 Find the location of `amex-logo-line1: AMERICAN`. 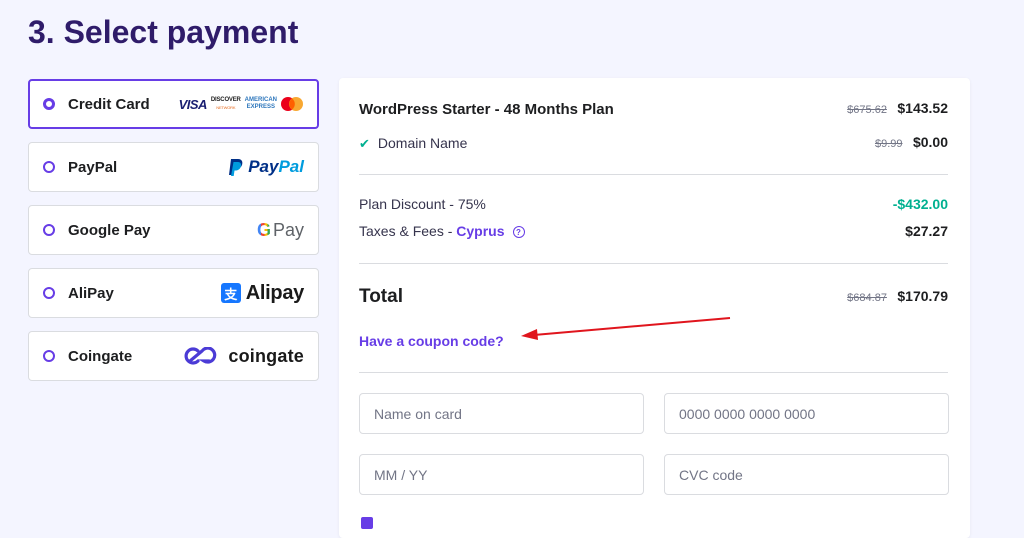

amex-logo-line1: AMERICAN is located at coordinates (260, 100).